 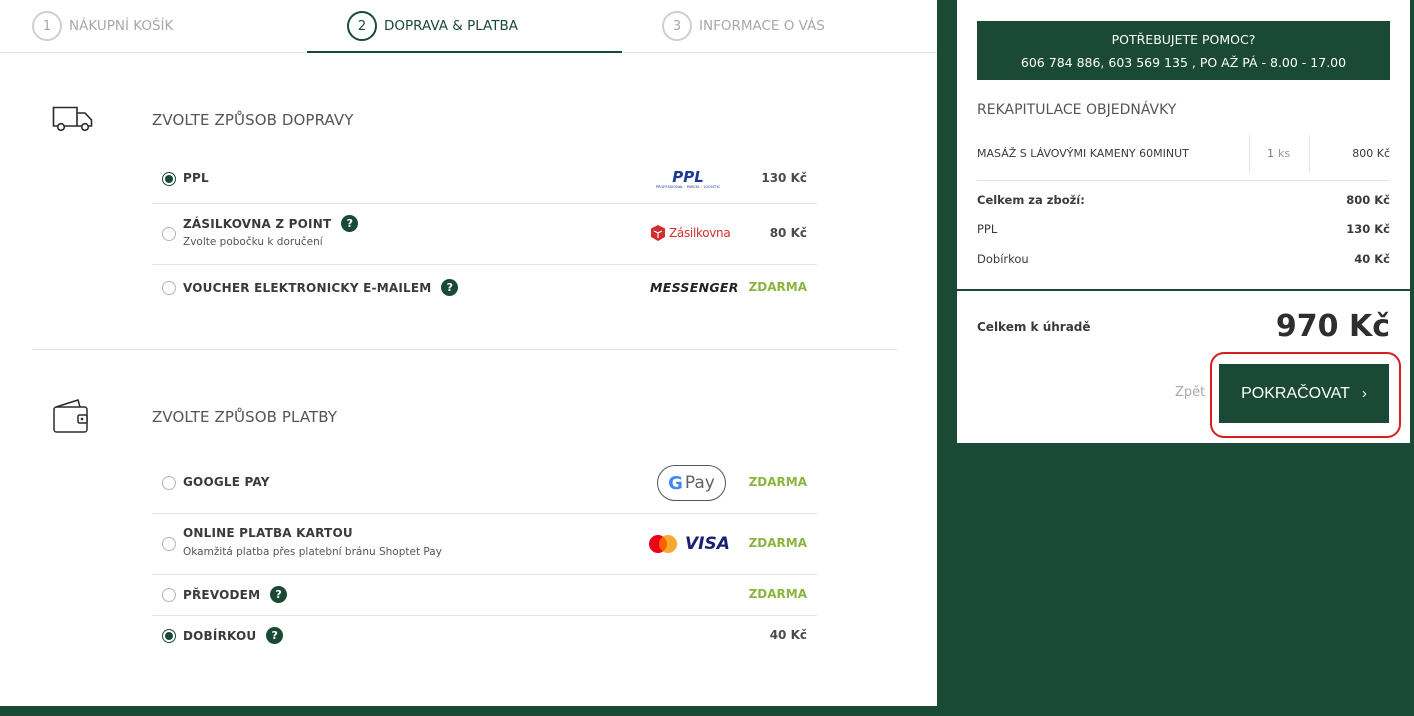 What do you see at coordinates (253, 120) in the screenshot?
I see `shipping-title: ZVOLTE ZPŮSOB DOPRAVY` at bounding box center [253, 120].